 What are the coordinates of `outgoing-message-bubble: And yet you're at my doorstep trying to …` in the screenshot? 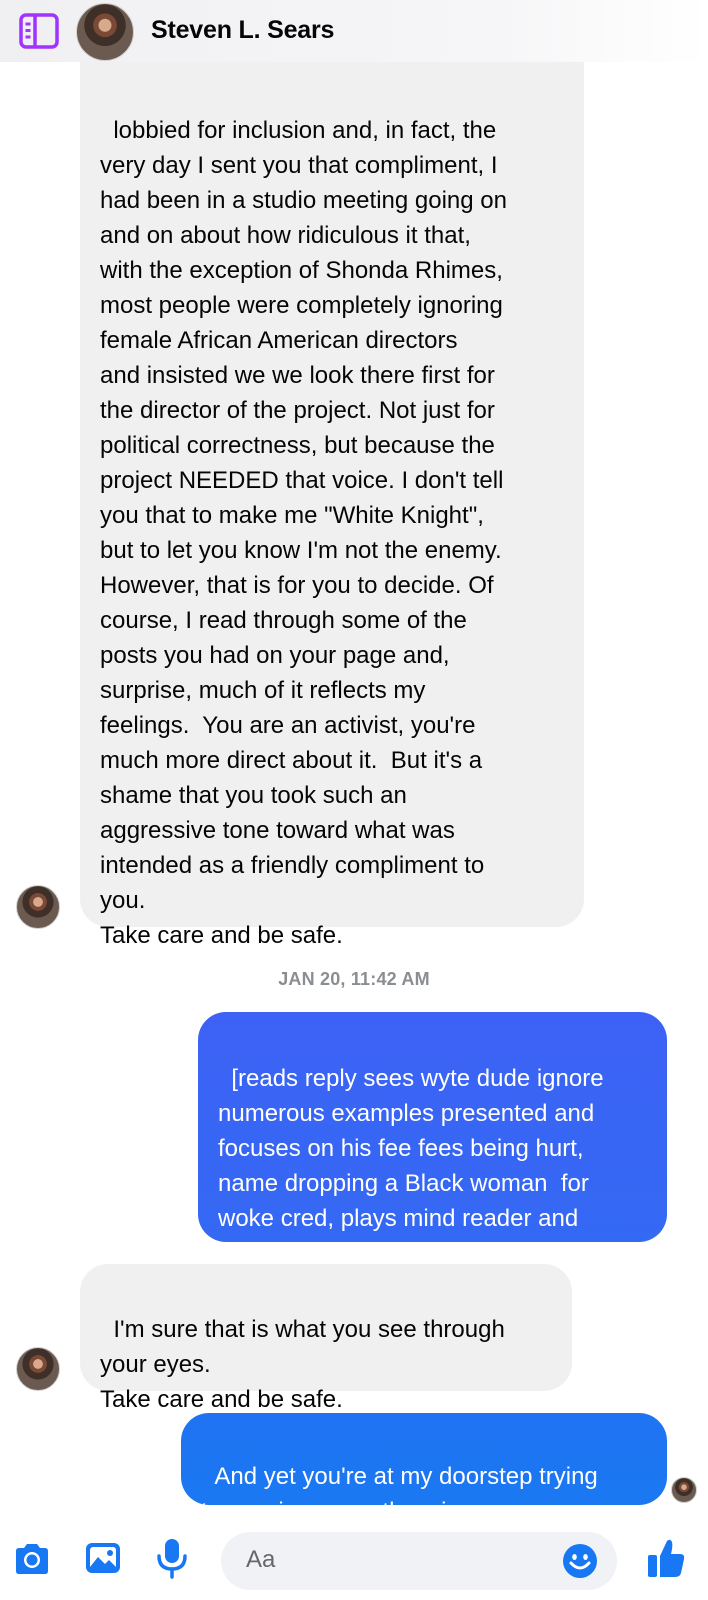 It's located at (424, 1469).